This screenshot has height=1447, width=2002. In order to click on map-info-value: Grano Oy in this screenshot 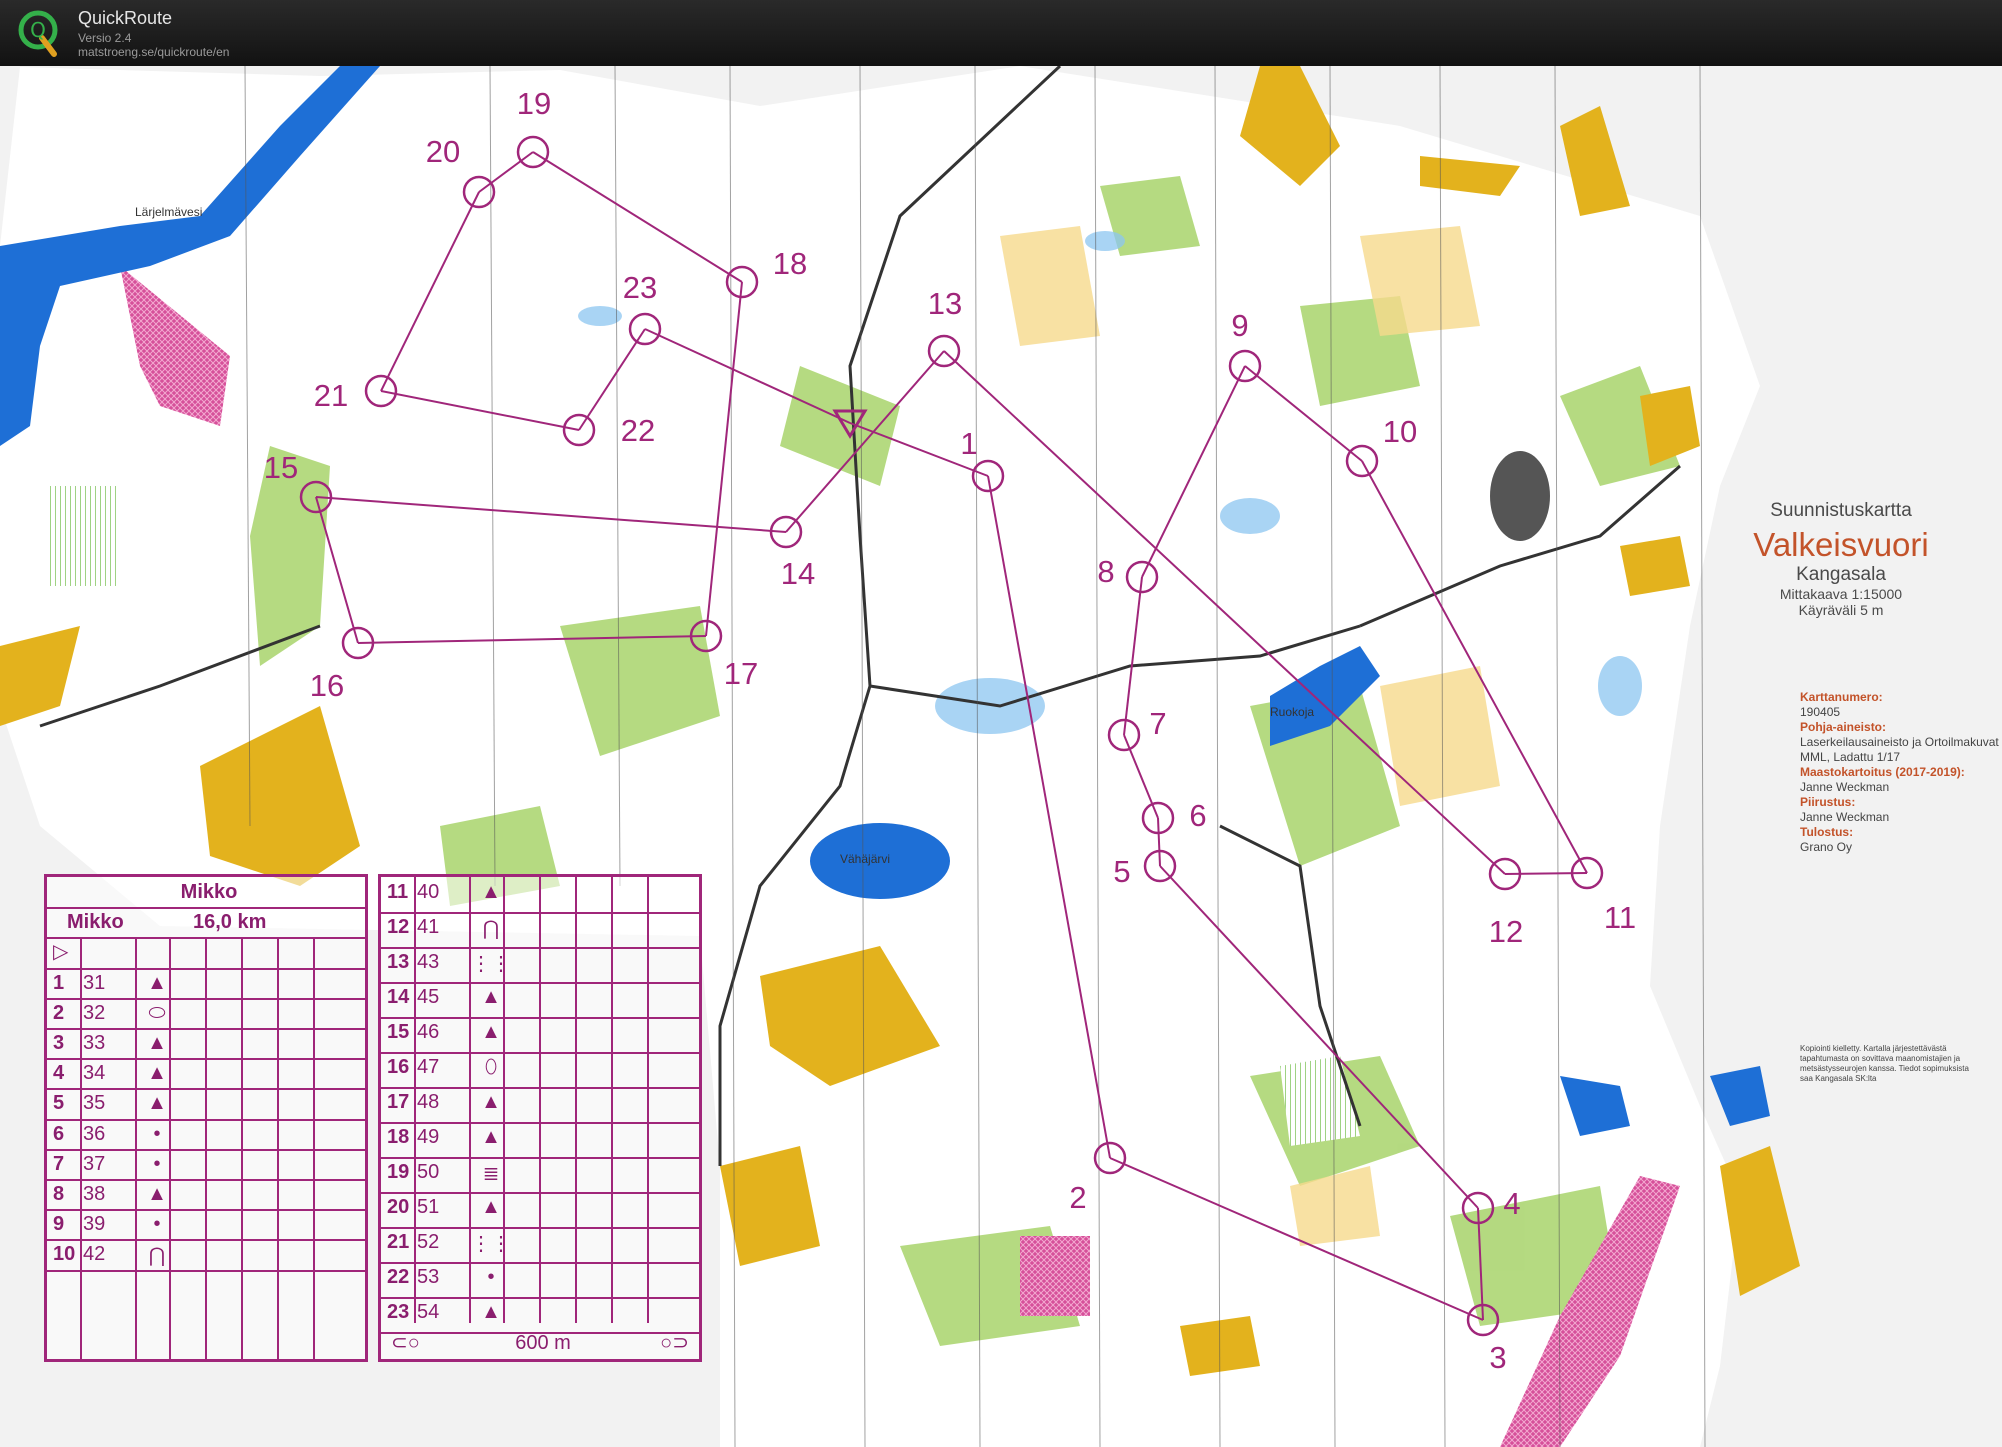, I will do `click(1826, 847)`.